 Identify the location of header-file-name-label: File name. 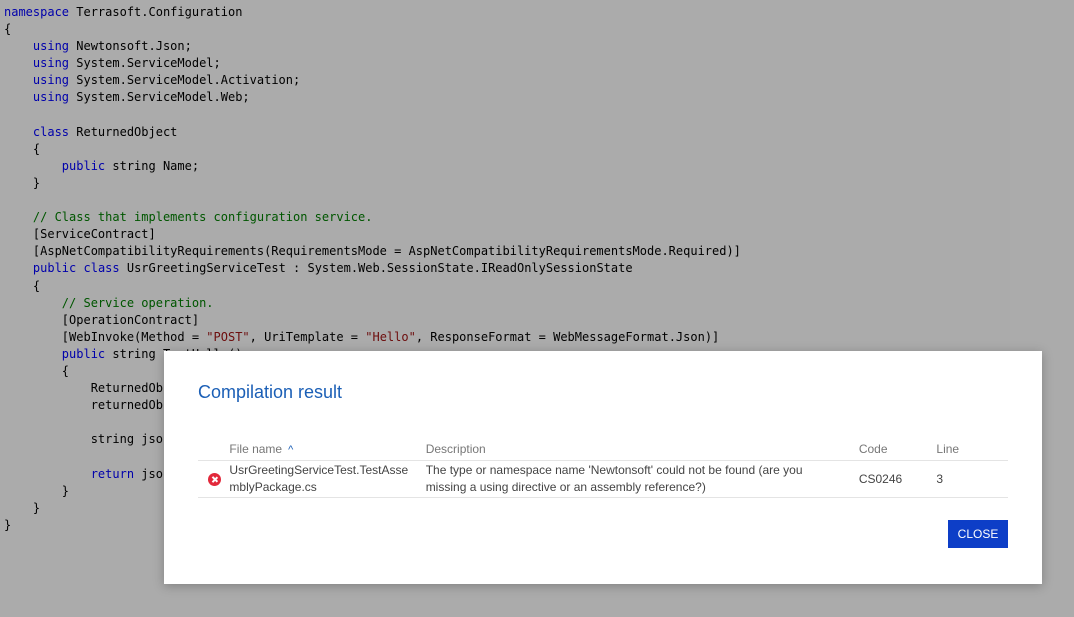
(256, 448).